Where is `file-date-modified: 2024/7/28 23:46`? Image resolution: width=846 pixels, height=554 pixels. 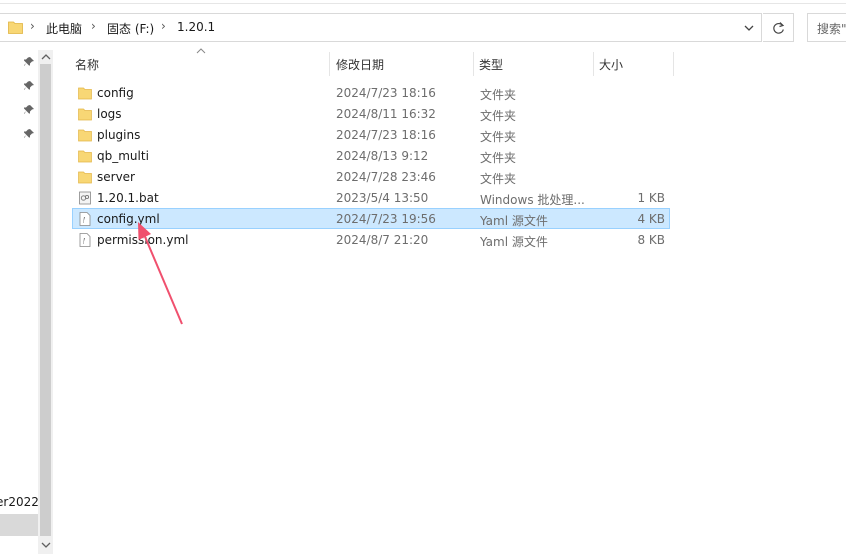 file-date-modified: 2024/7/28 23:46 is located at coordinates (386, 177).